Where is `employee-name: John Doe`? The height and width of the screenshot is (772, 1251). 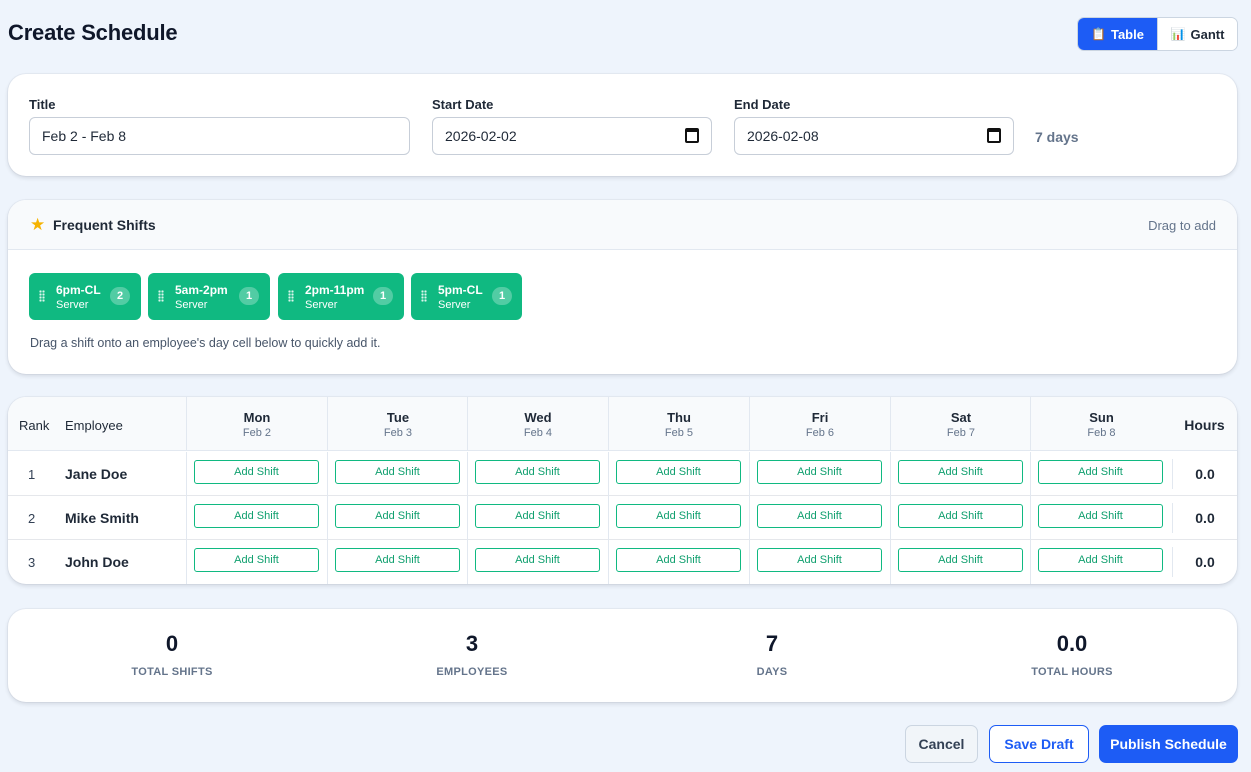
employee-name: John Doe is located at coordinates (97, 562).